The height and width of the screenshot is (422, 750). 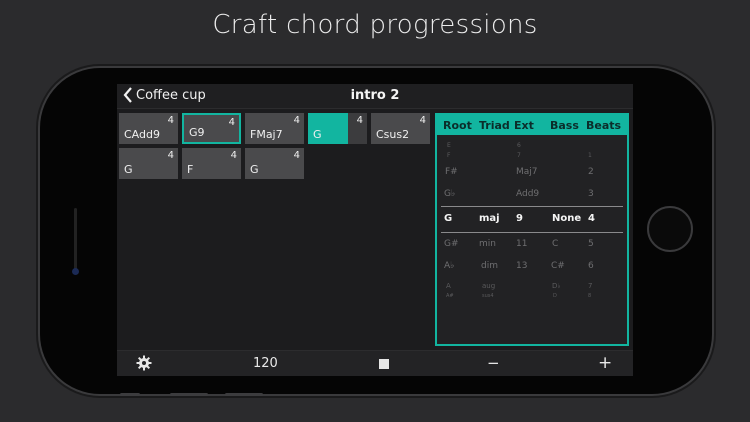 What do you see at coordinates (211, 163) in the screenshot?
I see `chord-tile: 4 F` at bounding box center [211, 163].